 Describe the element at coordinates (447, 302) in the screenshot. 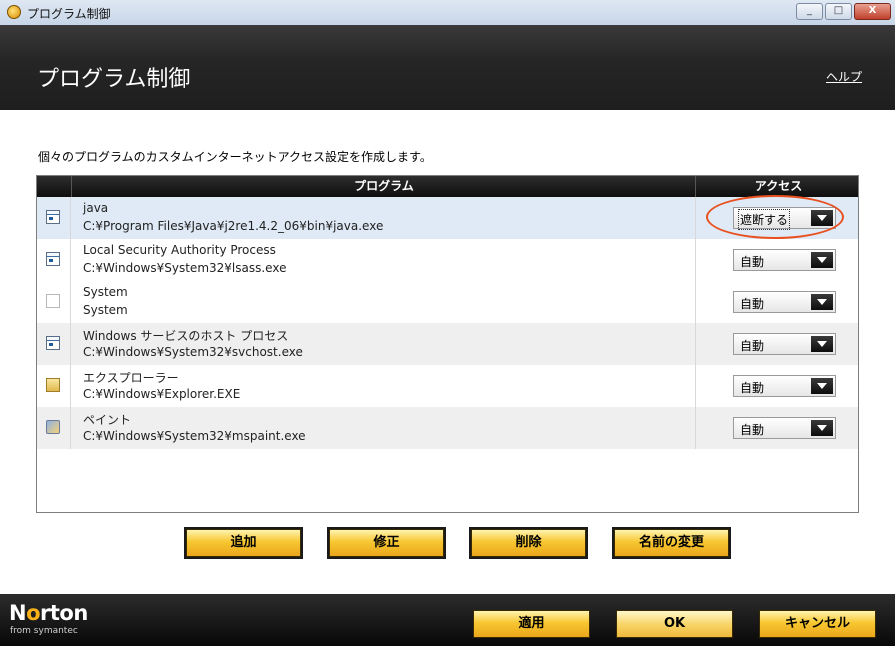

I see `table-row: System System 自動` at that location.